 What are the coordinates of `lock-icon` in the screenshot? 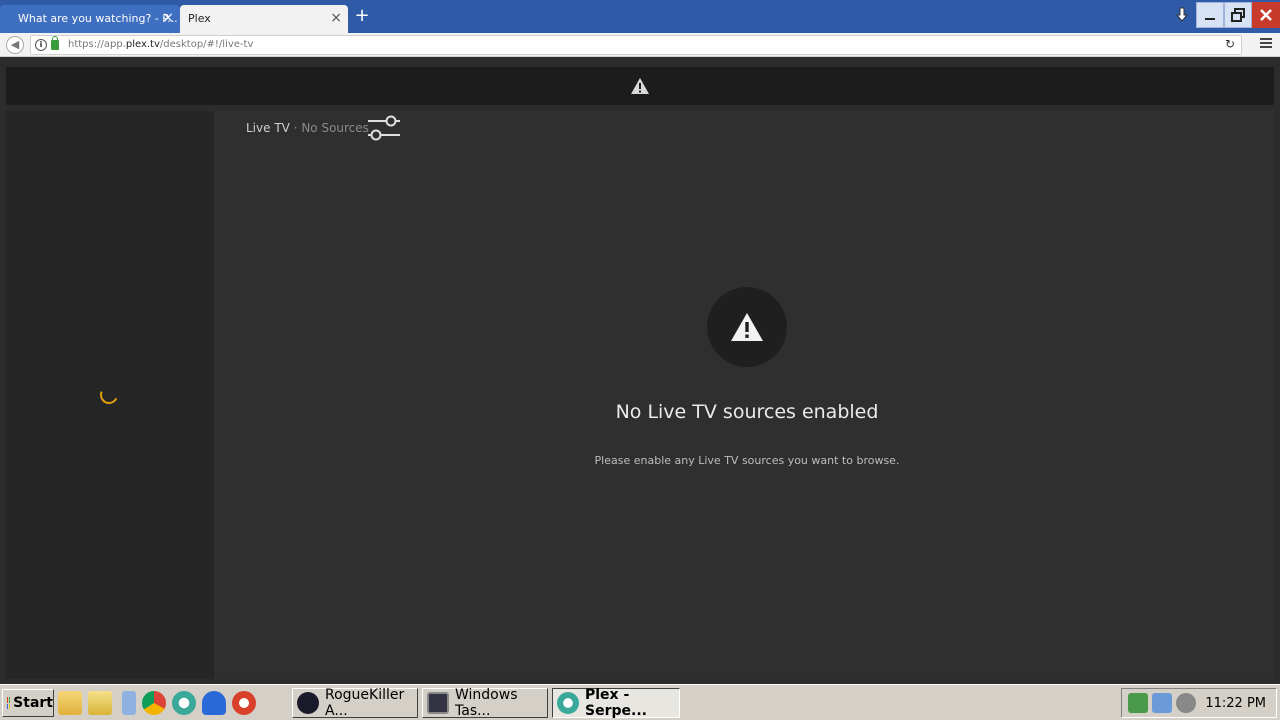 It's located at (55, 43).